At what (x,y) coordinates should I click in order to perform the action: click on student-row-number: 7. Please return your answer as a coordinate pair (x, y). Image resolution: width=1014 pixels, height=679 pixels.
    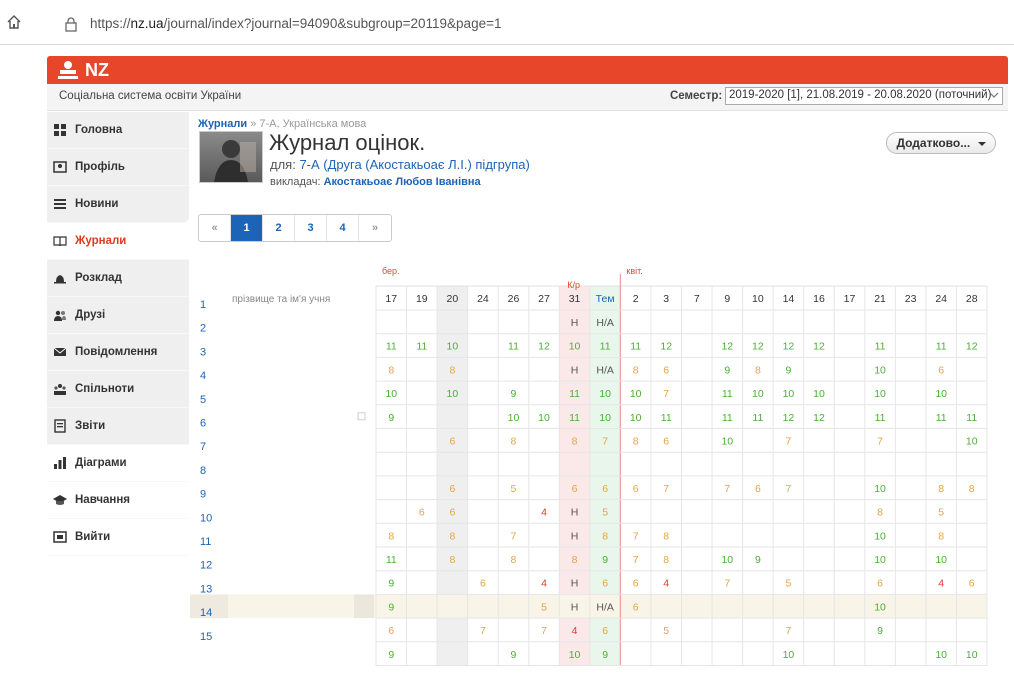
    Looking at the image, I should click on (203, 447).